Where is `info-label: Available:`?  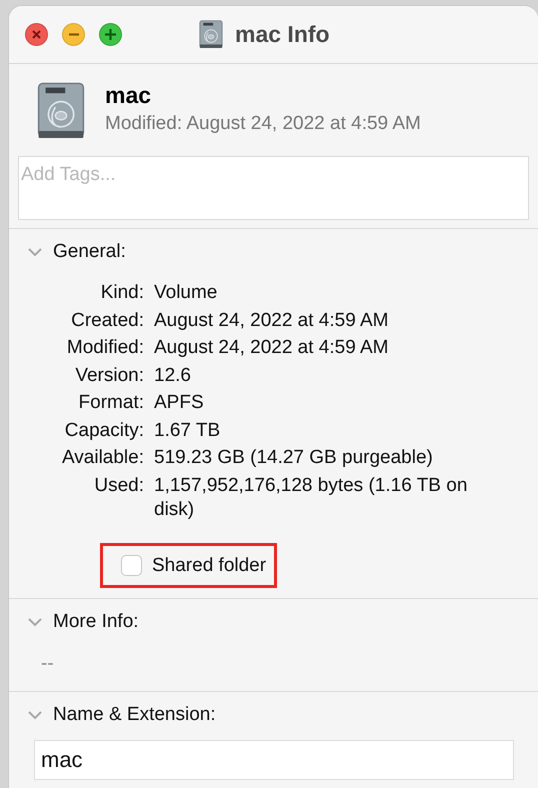
info-label: Available: is located at coordinates (102, 458).